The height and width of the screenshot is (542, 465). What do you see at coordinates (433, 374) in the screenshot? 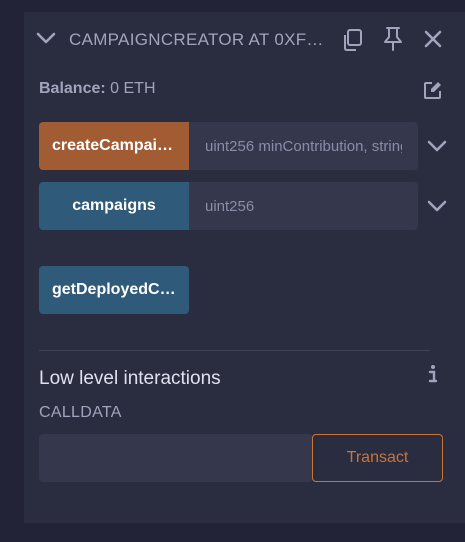
I see `info-icon` at bounding box center [433, 374].